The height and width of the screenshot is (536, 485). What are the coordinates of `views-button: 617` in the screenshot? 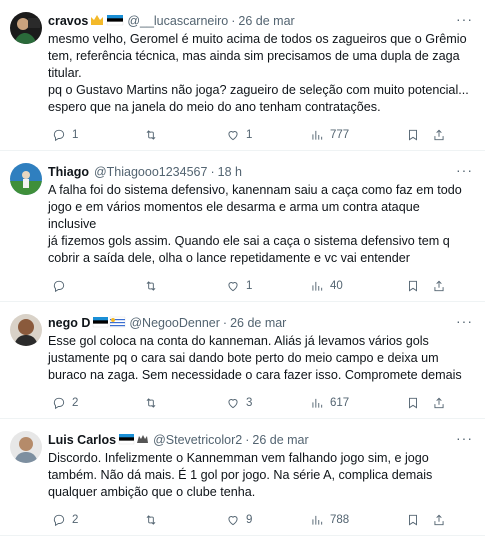 It's located at (329, 403).